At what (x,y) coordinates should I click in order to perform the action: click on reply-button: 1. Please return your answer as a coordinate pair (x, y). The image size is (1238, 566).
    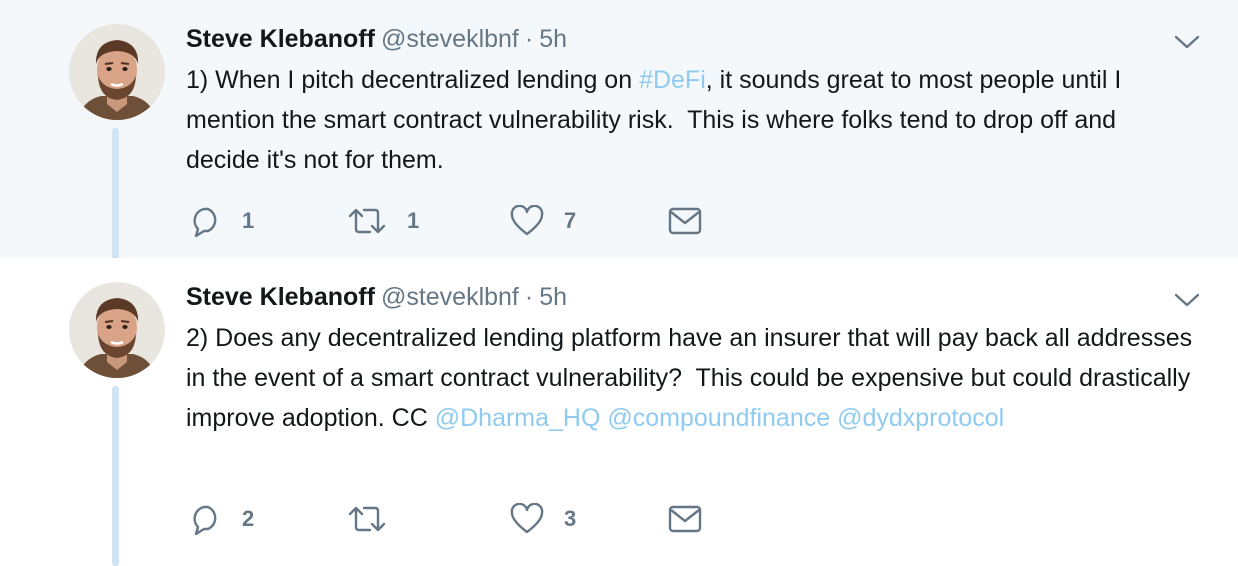
    Looking at the image, I should click on (222, 221).